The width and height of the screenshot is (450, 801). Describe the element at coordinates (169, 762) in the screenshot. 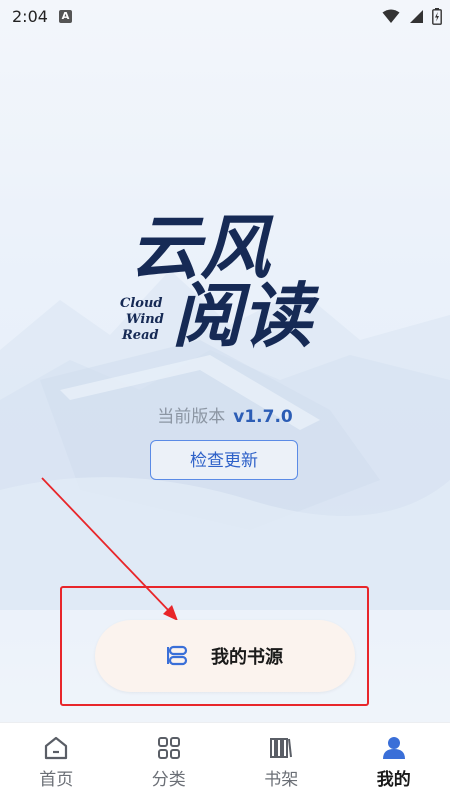

I see `nav-item-category: 分类` at that location.